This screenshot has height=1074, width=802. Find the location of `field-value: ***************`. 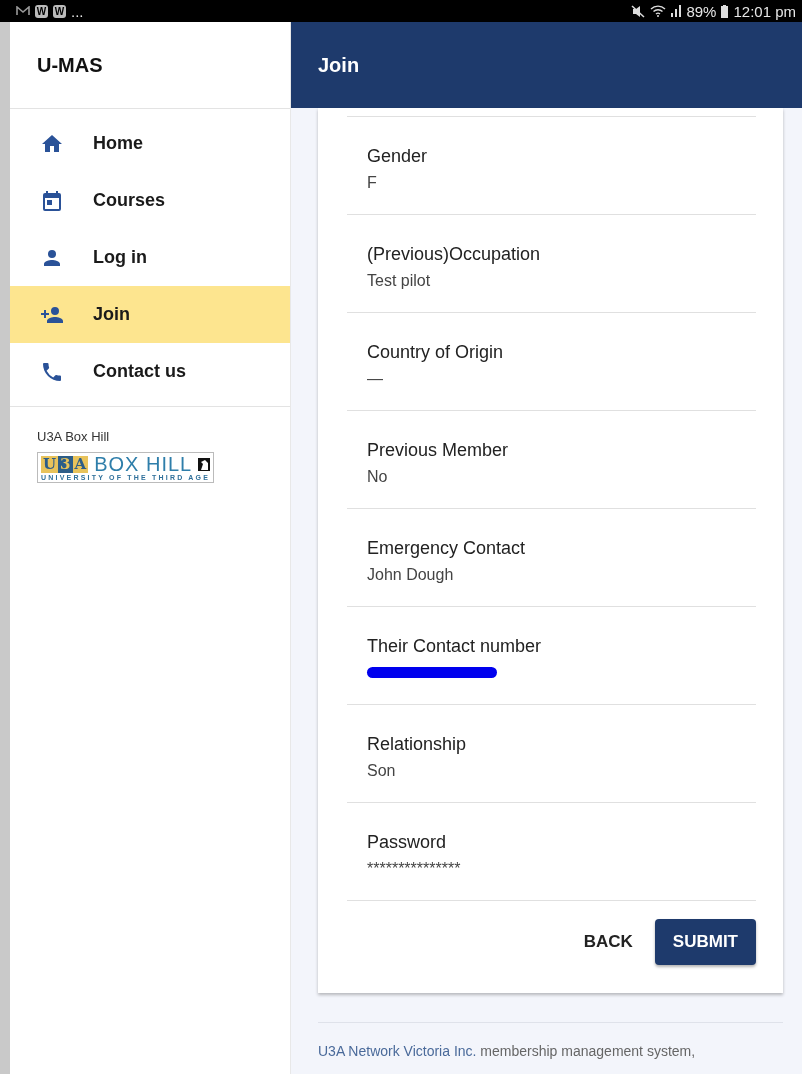

field-value: *************** is located at coordinates (414, 869).